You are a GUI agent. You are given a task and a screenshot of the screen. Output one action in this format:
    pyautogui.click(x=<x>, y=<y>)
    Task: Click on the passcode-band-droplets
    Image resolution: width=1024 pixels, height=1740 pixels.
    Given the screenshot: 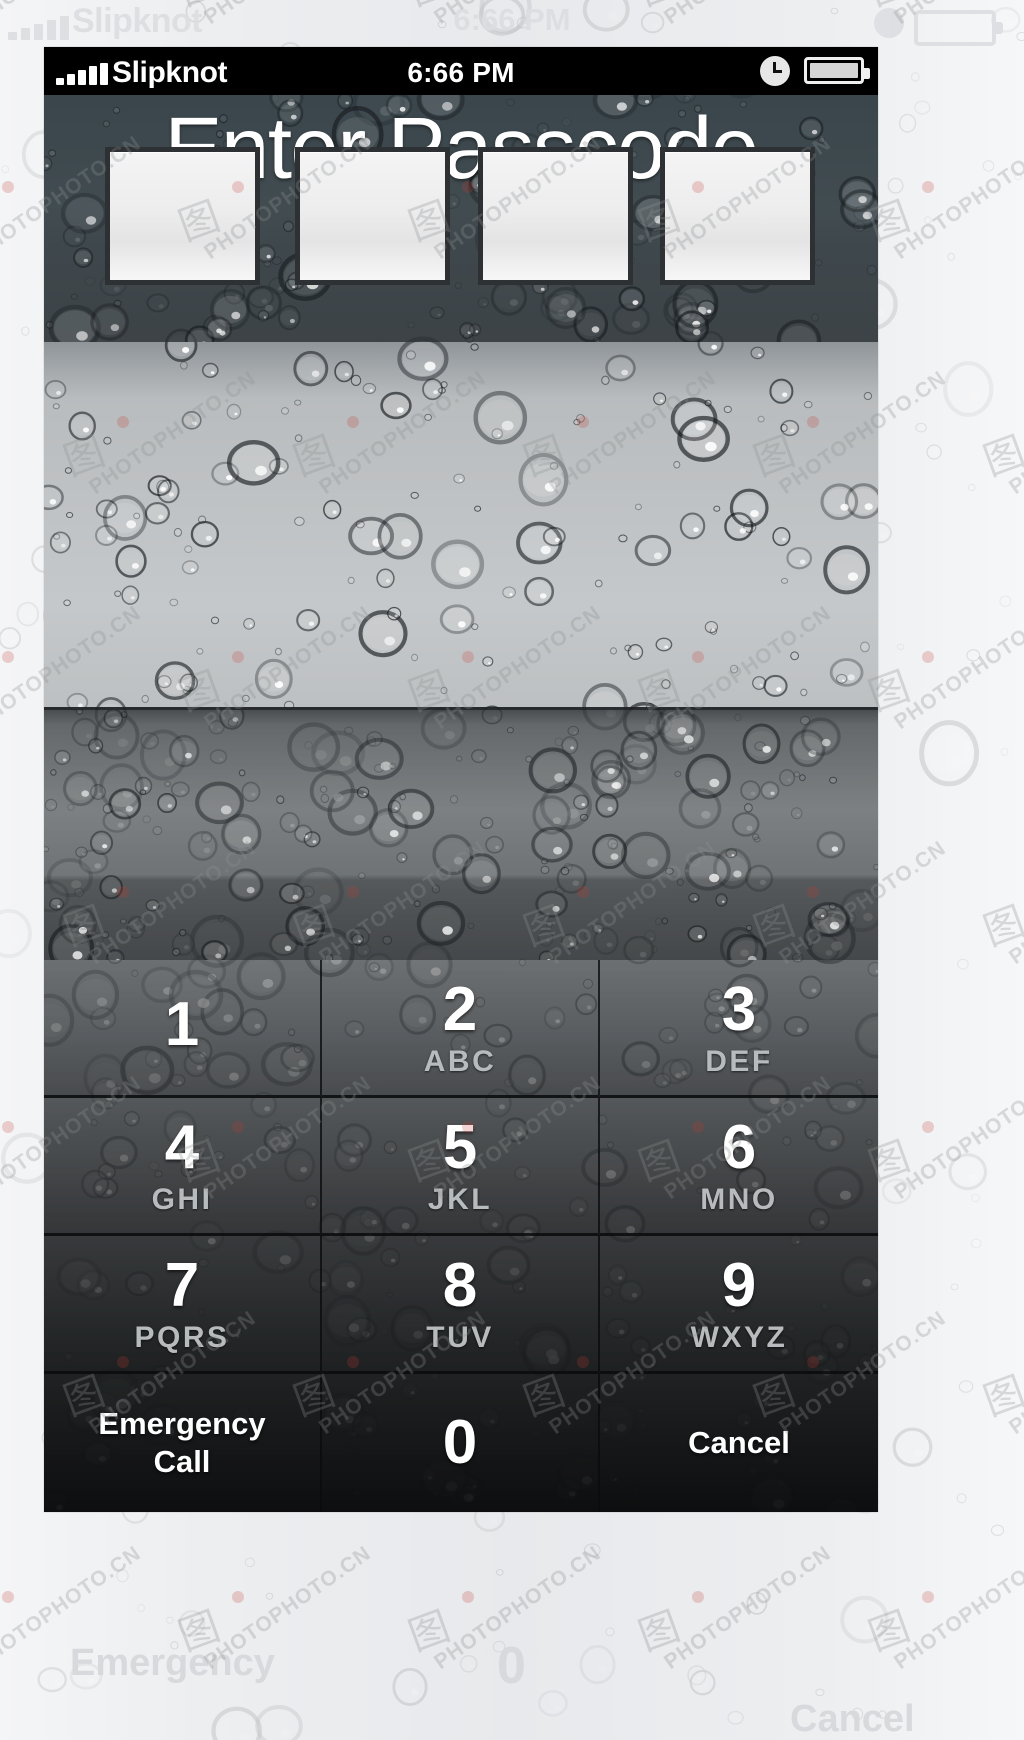 What is the action you would take?
    pyautogui.click(x=461, y=835)
    